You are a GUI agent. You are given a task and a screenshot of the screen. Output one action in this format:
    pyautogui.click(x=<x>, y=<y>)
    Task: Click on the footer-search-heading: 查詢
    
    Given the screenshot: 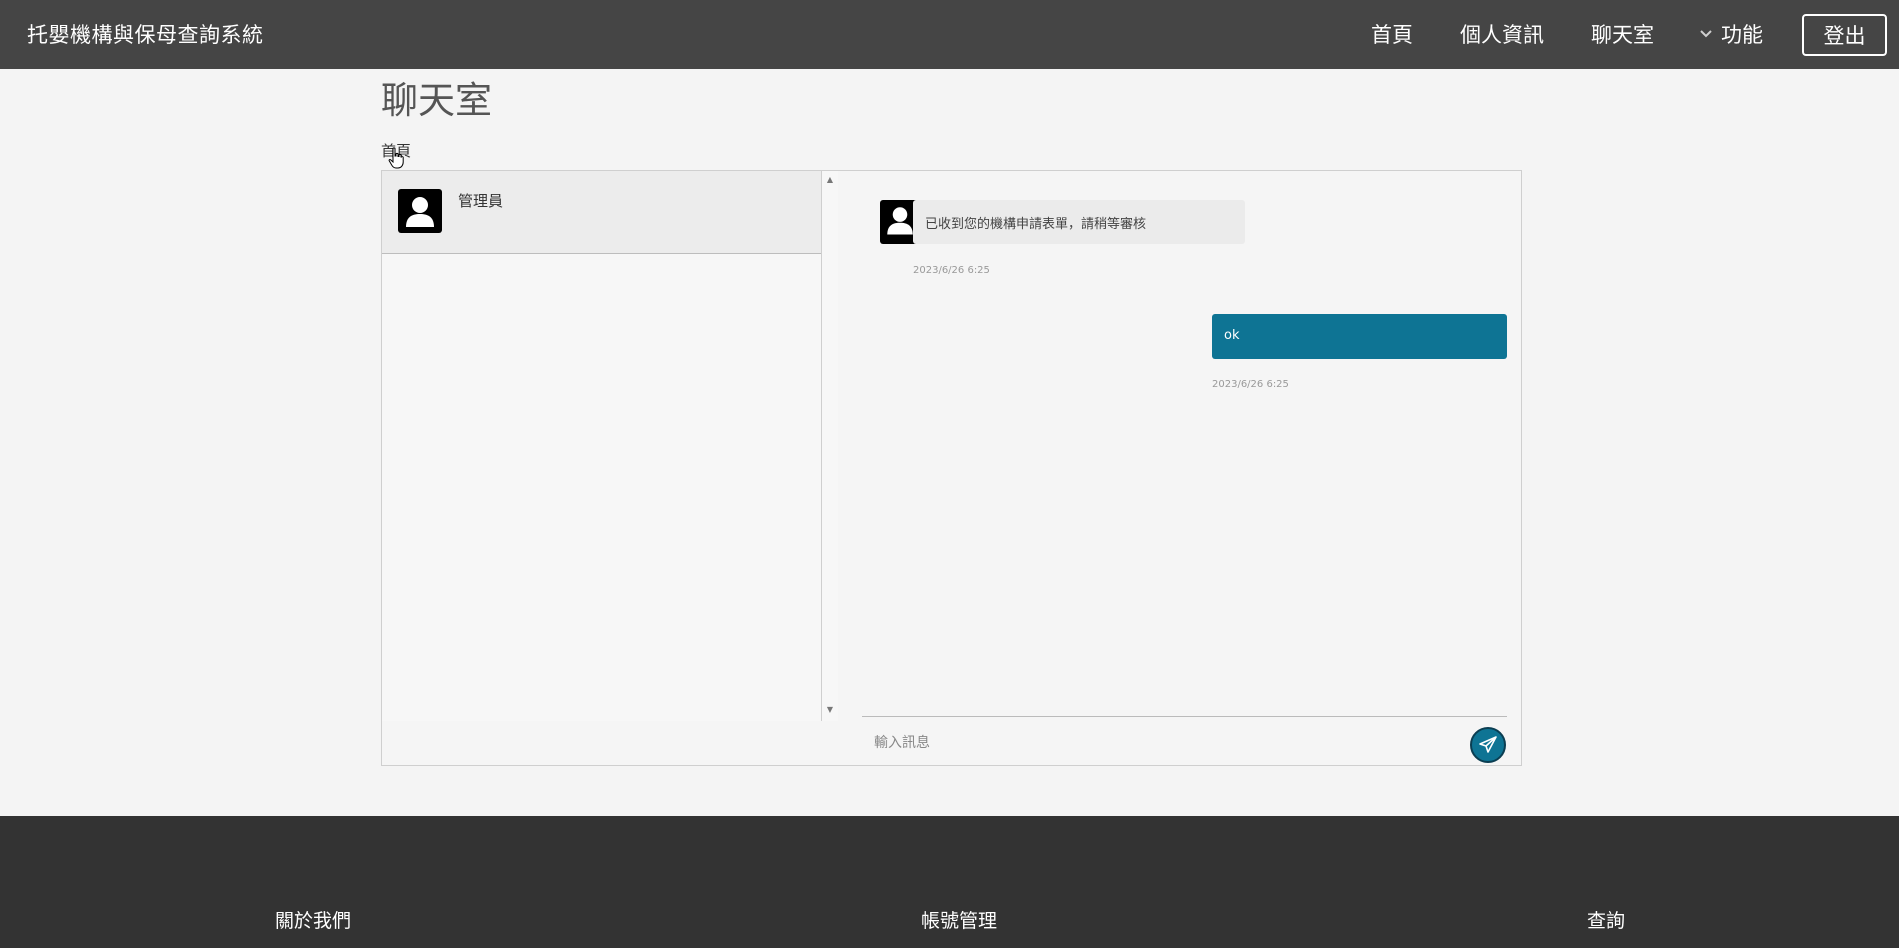 What is the action you would take?
    pyautogui.click(x=1606, y=919)
    